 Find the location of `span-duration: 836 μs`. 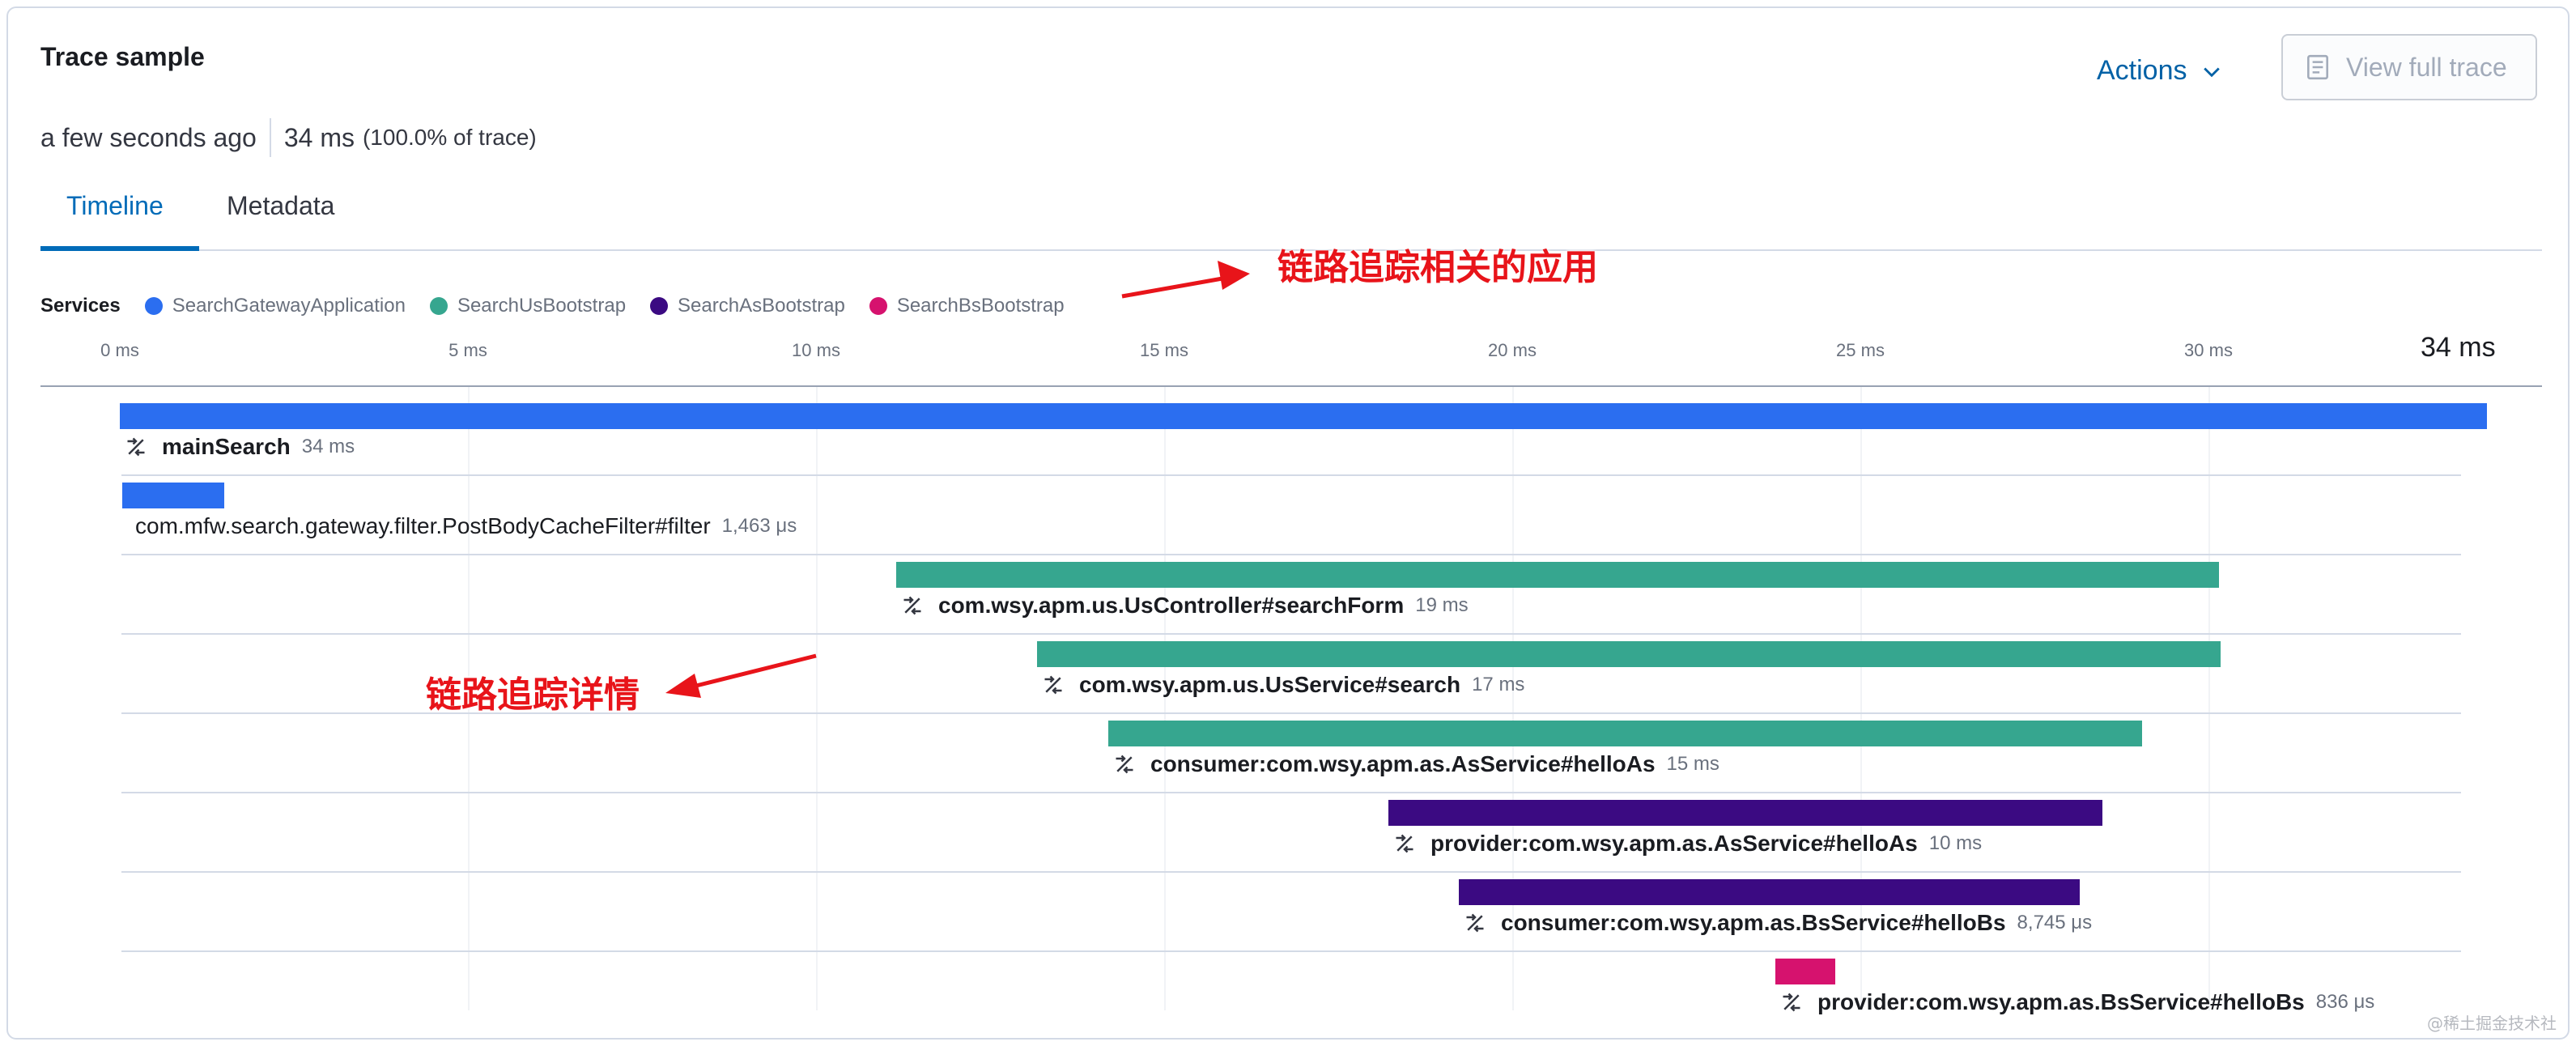

span-duration: 836 μs is located at coordinates (2345, 1002).